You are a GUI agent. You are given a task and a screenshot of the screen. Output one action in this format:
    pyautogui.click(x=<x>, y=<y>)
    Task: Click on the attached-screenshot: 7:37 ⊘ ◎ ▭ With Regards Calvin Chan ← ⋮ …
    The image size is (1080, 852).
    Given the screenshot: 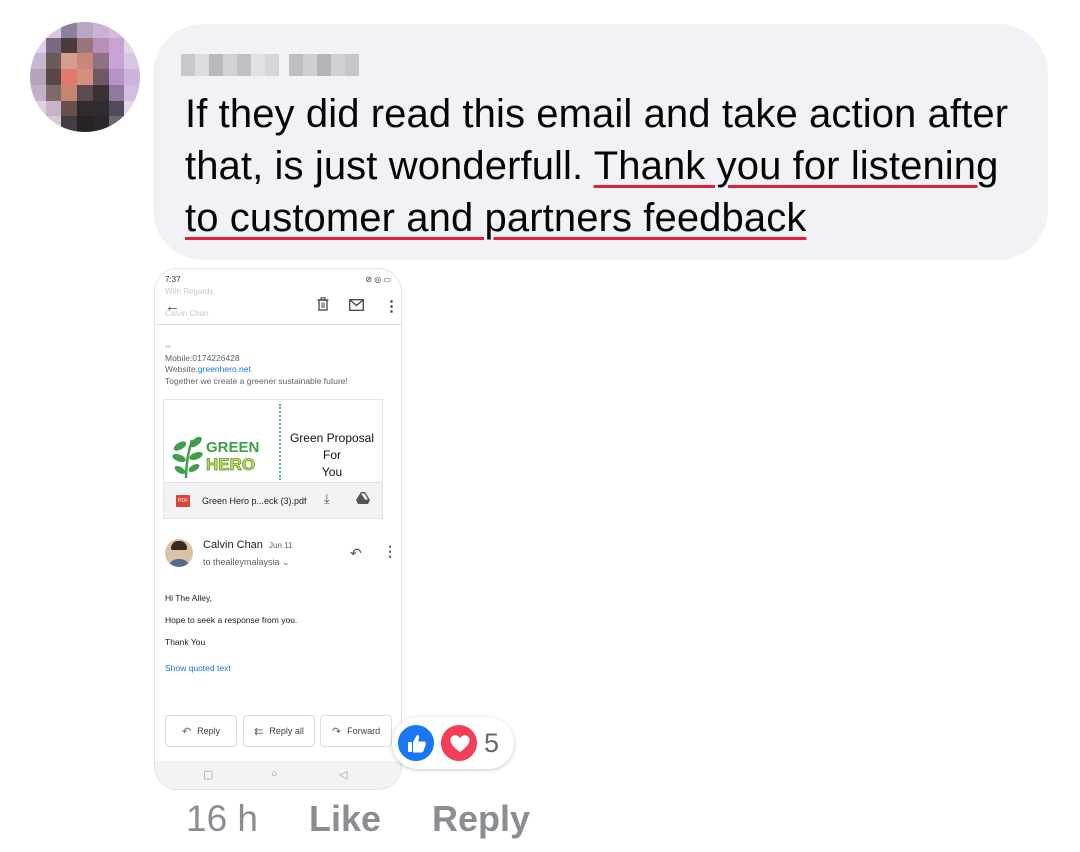 What is the action you would take?
    pyautogui.click(x=278, y=529)
    